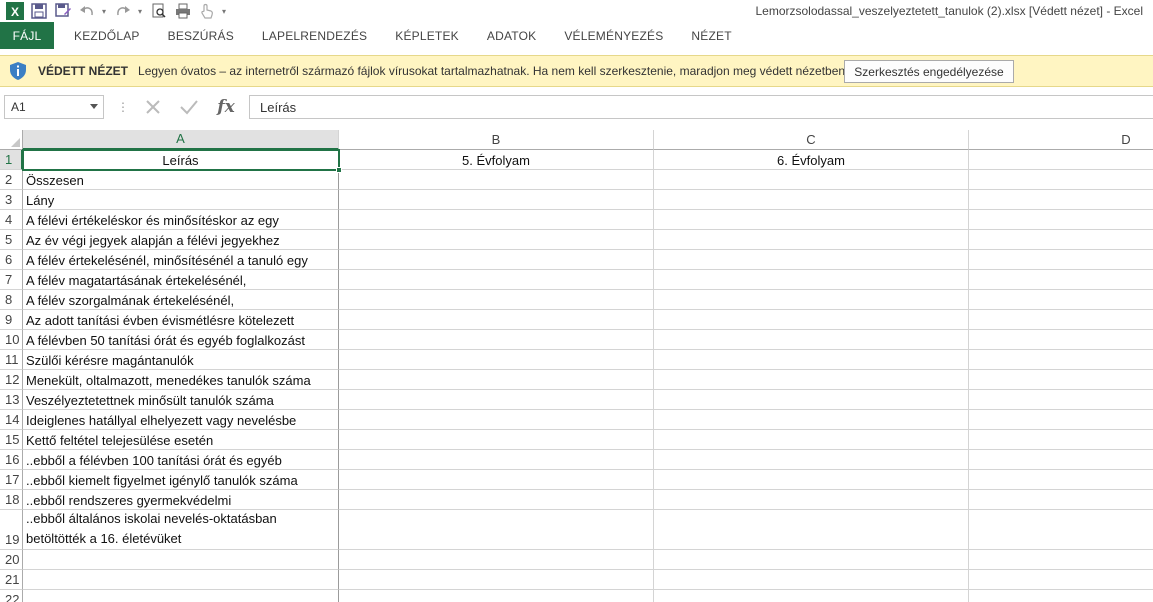  What do you see at coordinates (63, 11) in the screenshot?
I see `save-as-icon` at bounding box center [63, 11].